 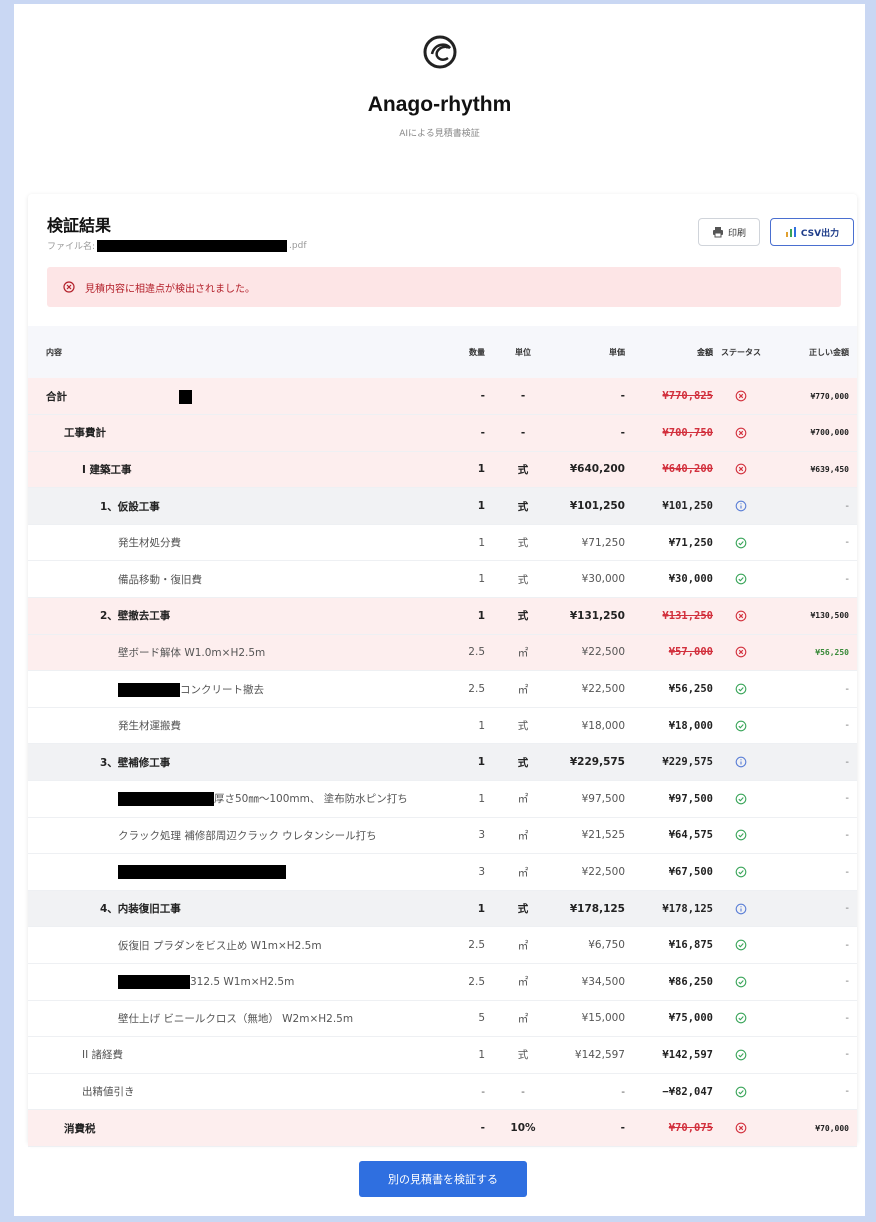 I want to click on row-amount: ¥131,250, so click(x=673, y=616).